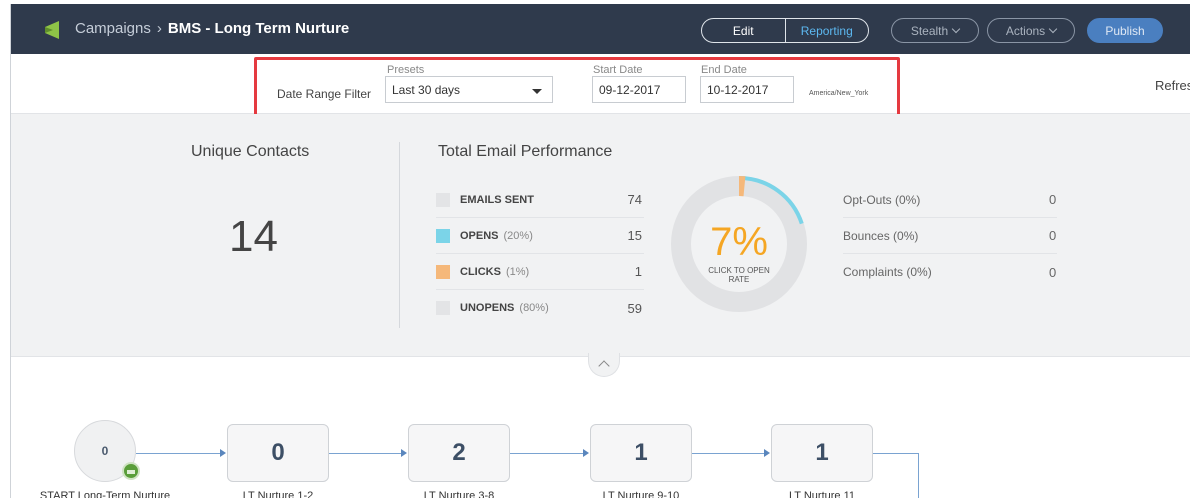 The image size is (1190, 498). What do you see at coordinates (950, 200) in the screenshot?
I see `opt-outs-row: Opt-Outs (0%) 0` at bounding box center [950, 200].